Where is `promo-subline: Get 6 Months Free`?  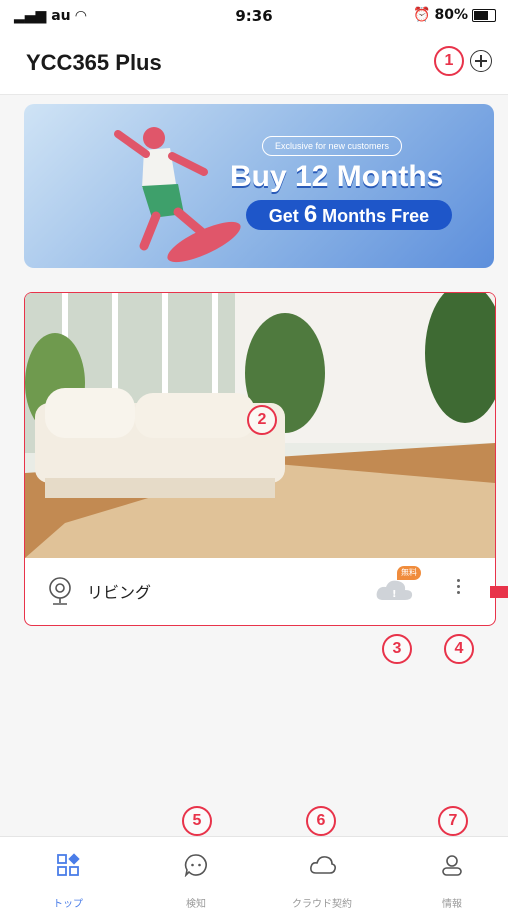 promo-subline: Get 6 Months Free is located at coordinates (349, 215).